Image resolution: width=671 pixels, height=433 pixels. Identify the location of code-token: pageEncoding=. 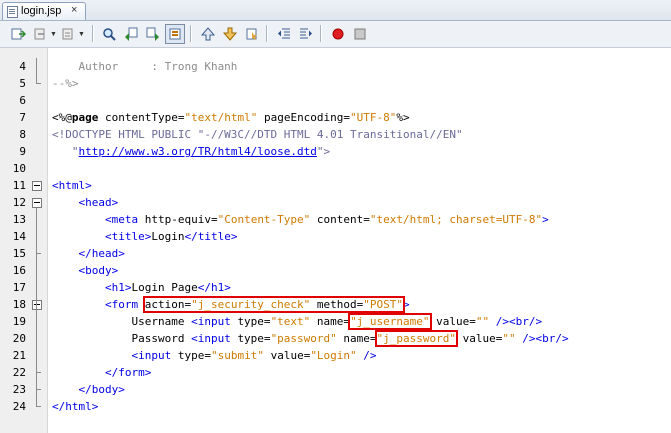
(304, 117).